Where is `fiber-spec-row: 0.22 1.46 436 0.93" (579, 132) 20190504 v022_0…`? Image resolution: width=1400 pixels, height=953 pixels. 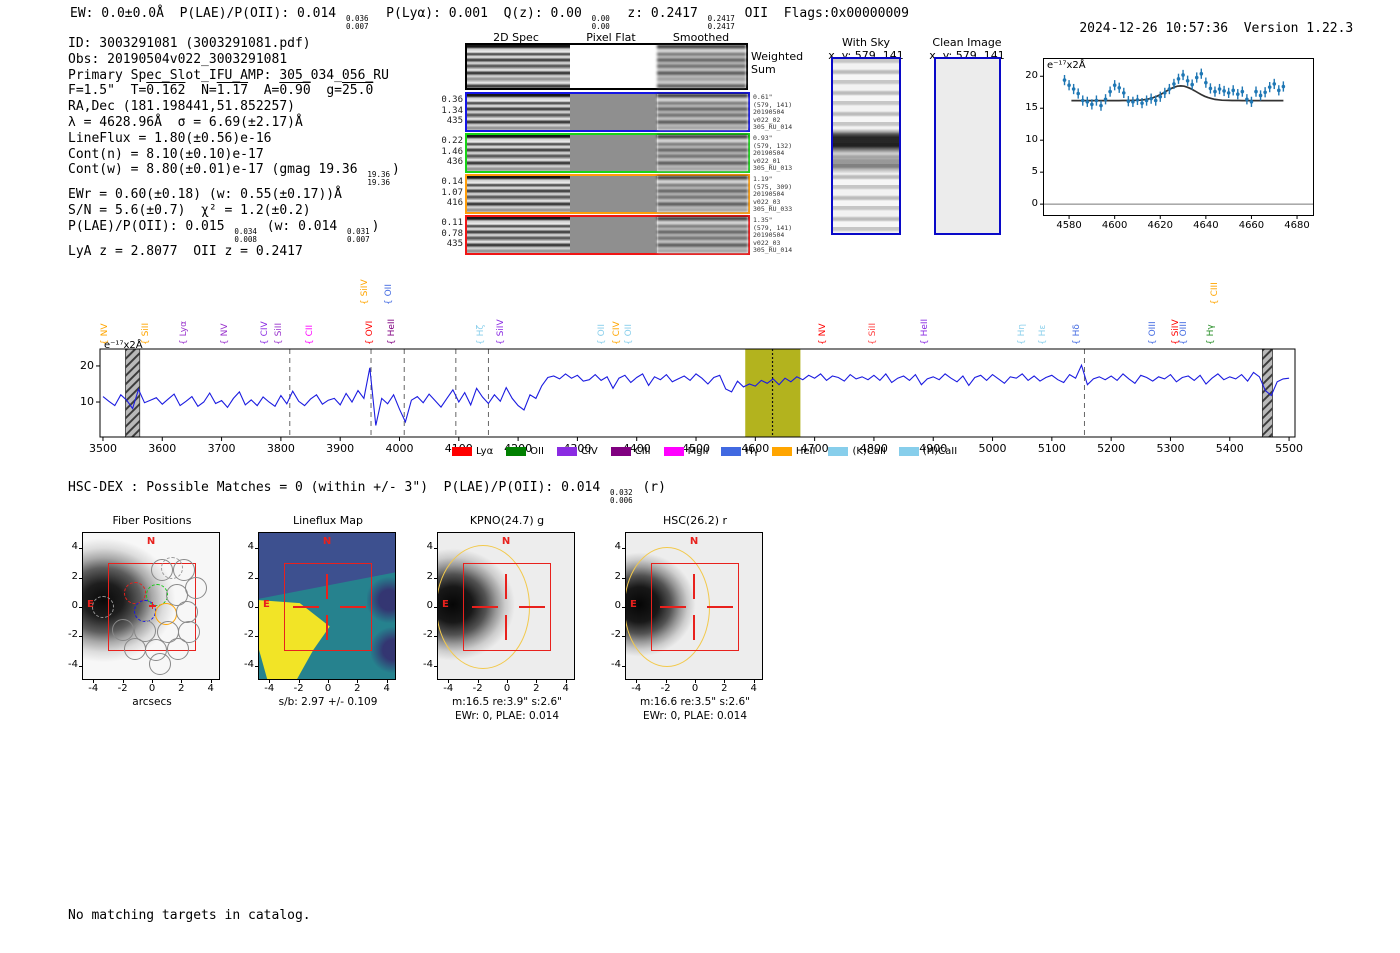
fiber-spec-row: 0.22 1.46 436 0.93" (579, 132) 20190504 v022_0… is located at coordinates (617, 153).